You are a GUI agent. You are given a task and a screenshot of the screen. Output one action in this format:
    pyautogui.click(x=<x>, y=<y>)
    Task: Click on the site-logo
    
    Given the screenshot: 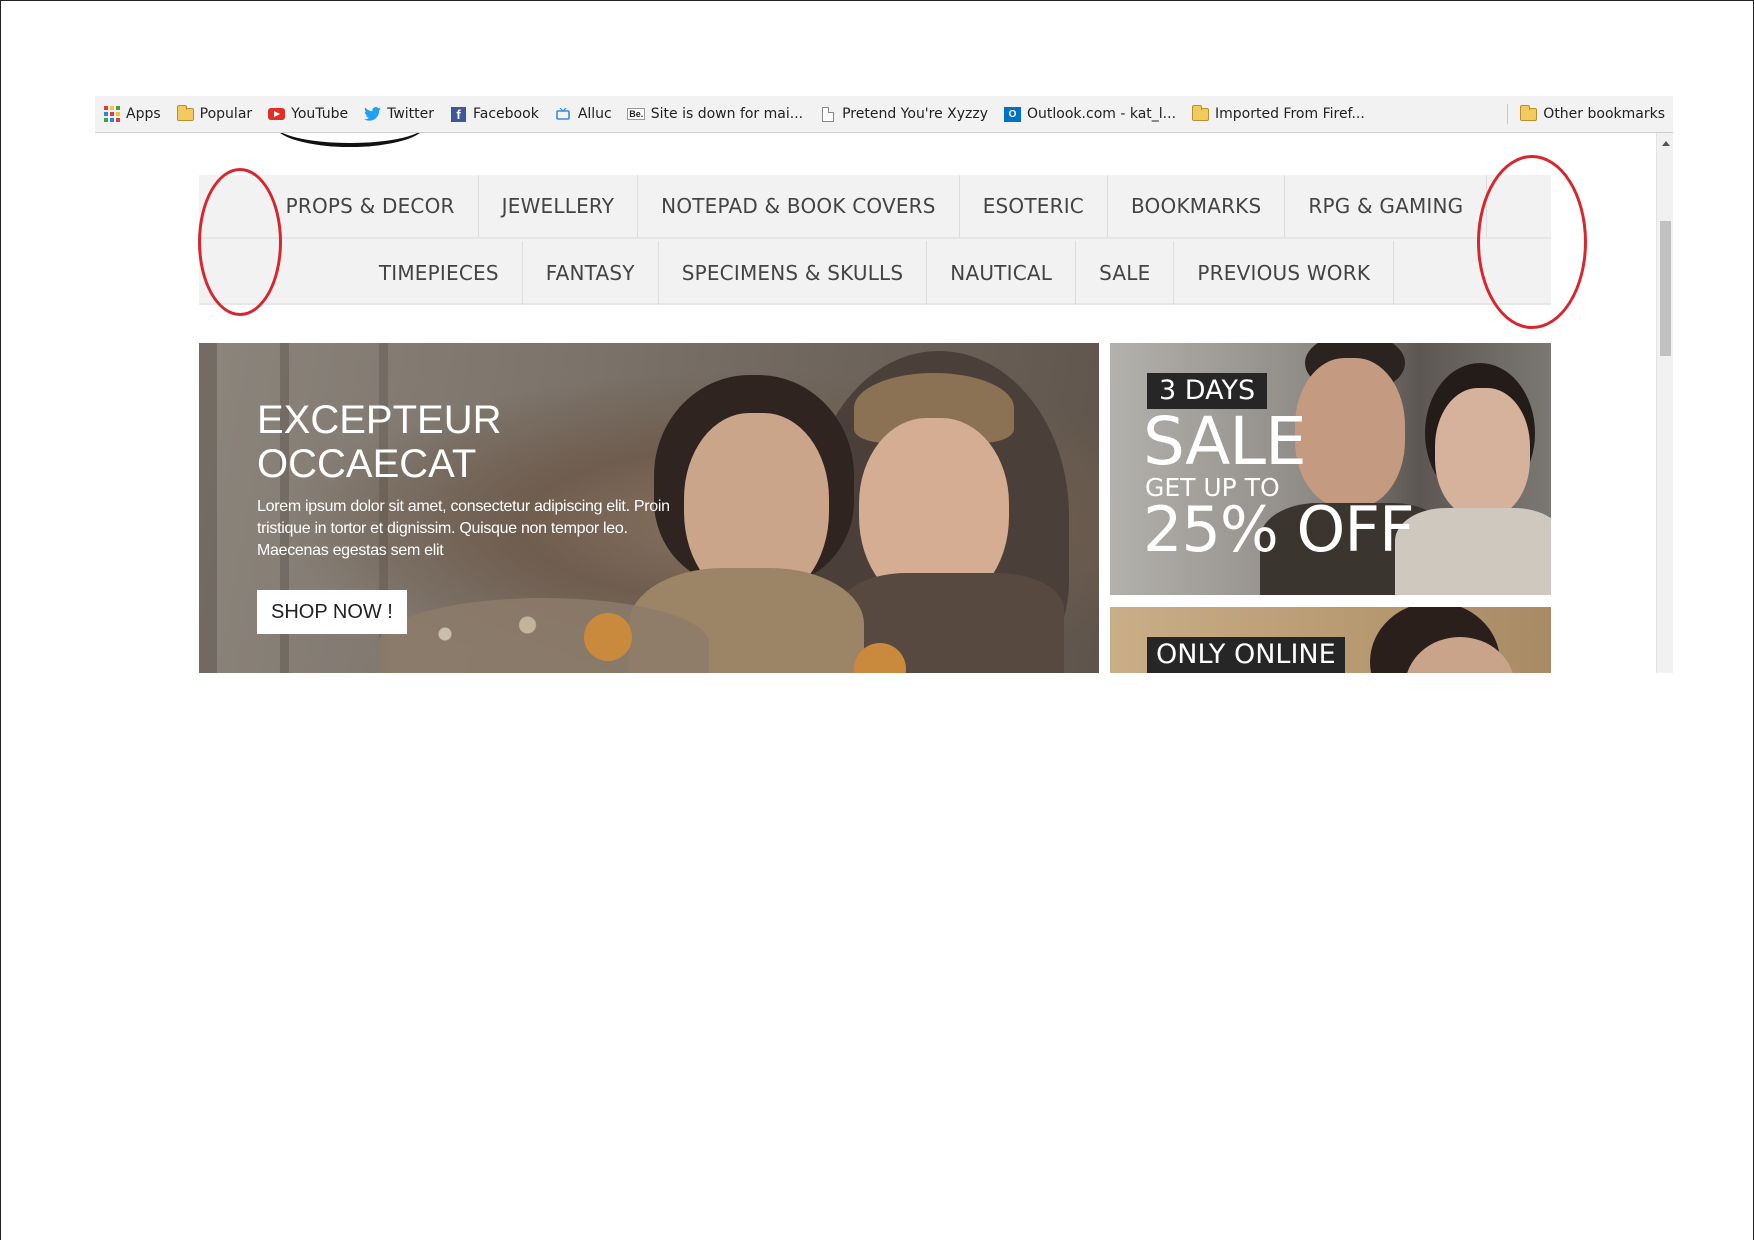 What is the action you would take?
    pyautogui.click(x=350, y=140)
    